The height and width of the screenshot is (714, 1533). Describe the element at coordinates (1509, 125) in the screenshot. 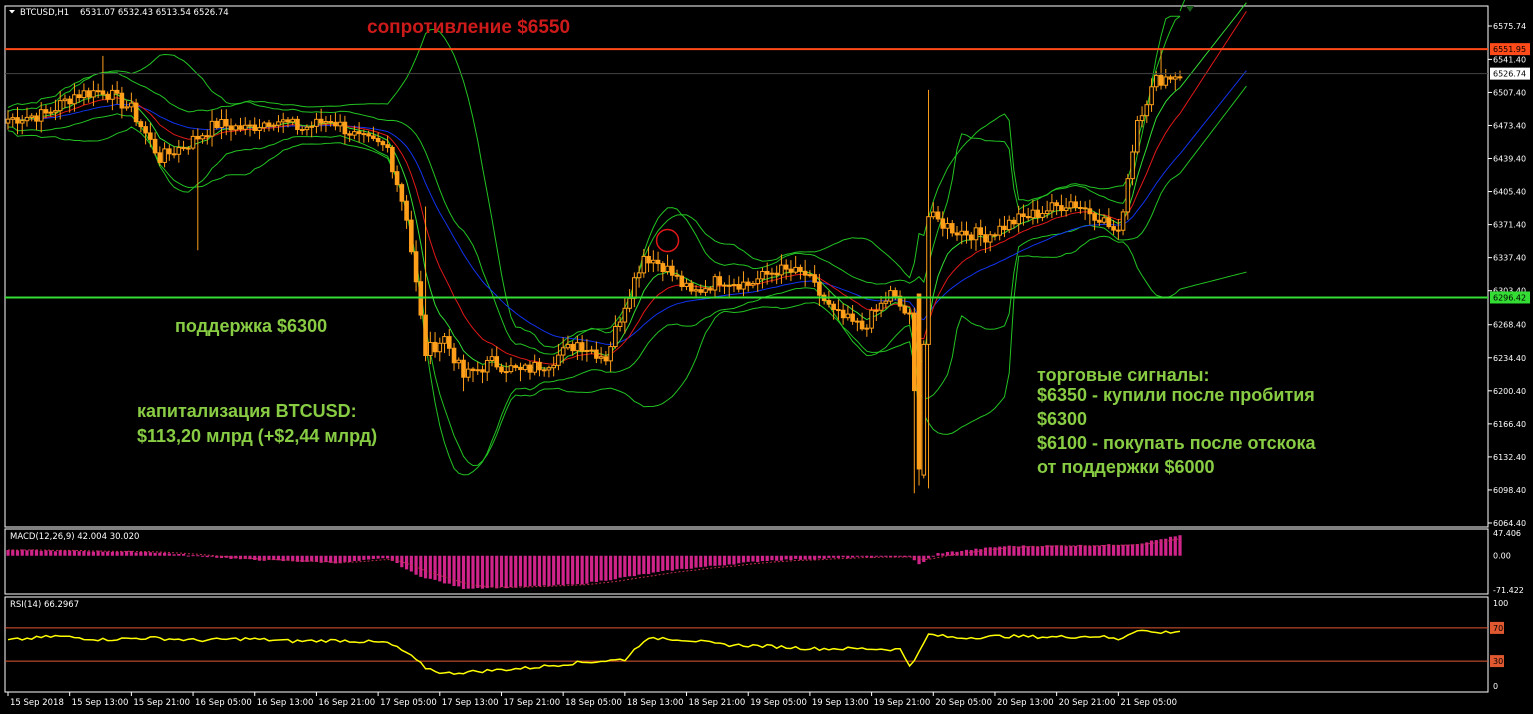

I see `price-tick-3: 6473.40` at that location.